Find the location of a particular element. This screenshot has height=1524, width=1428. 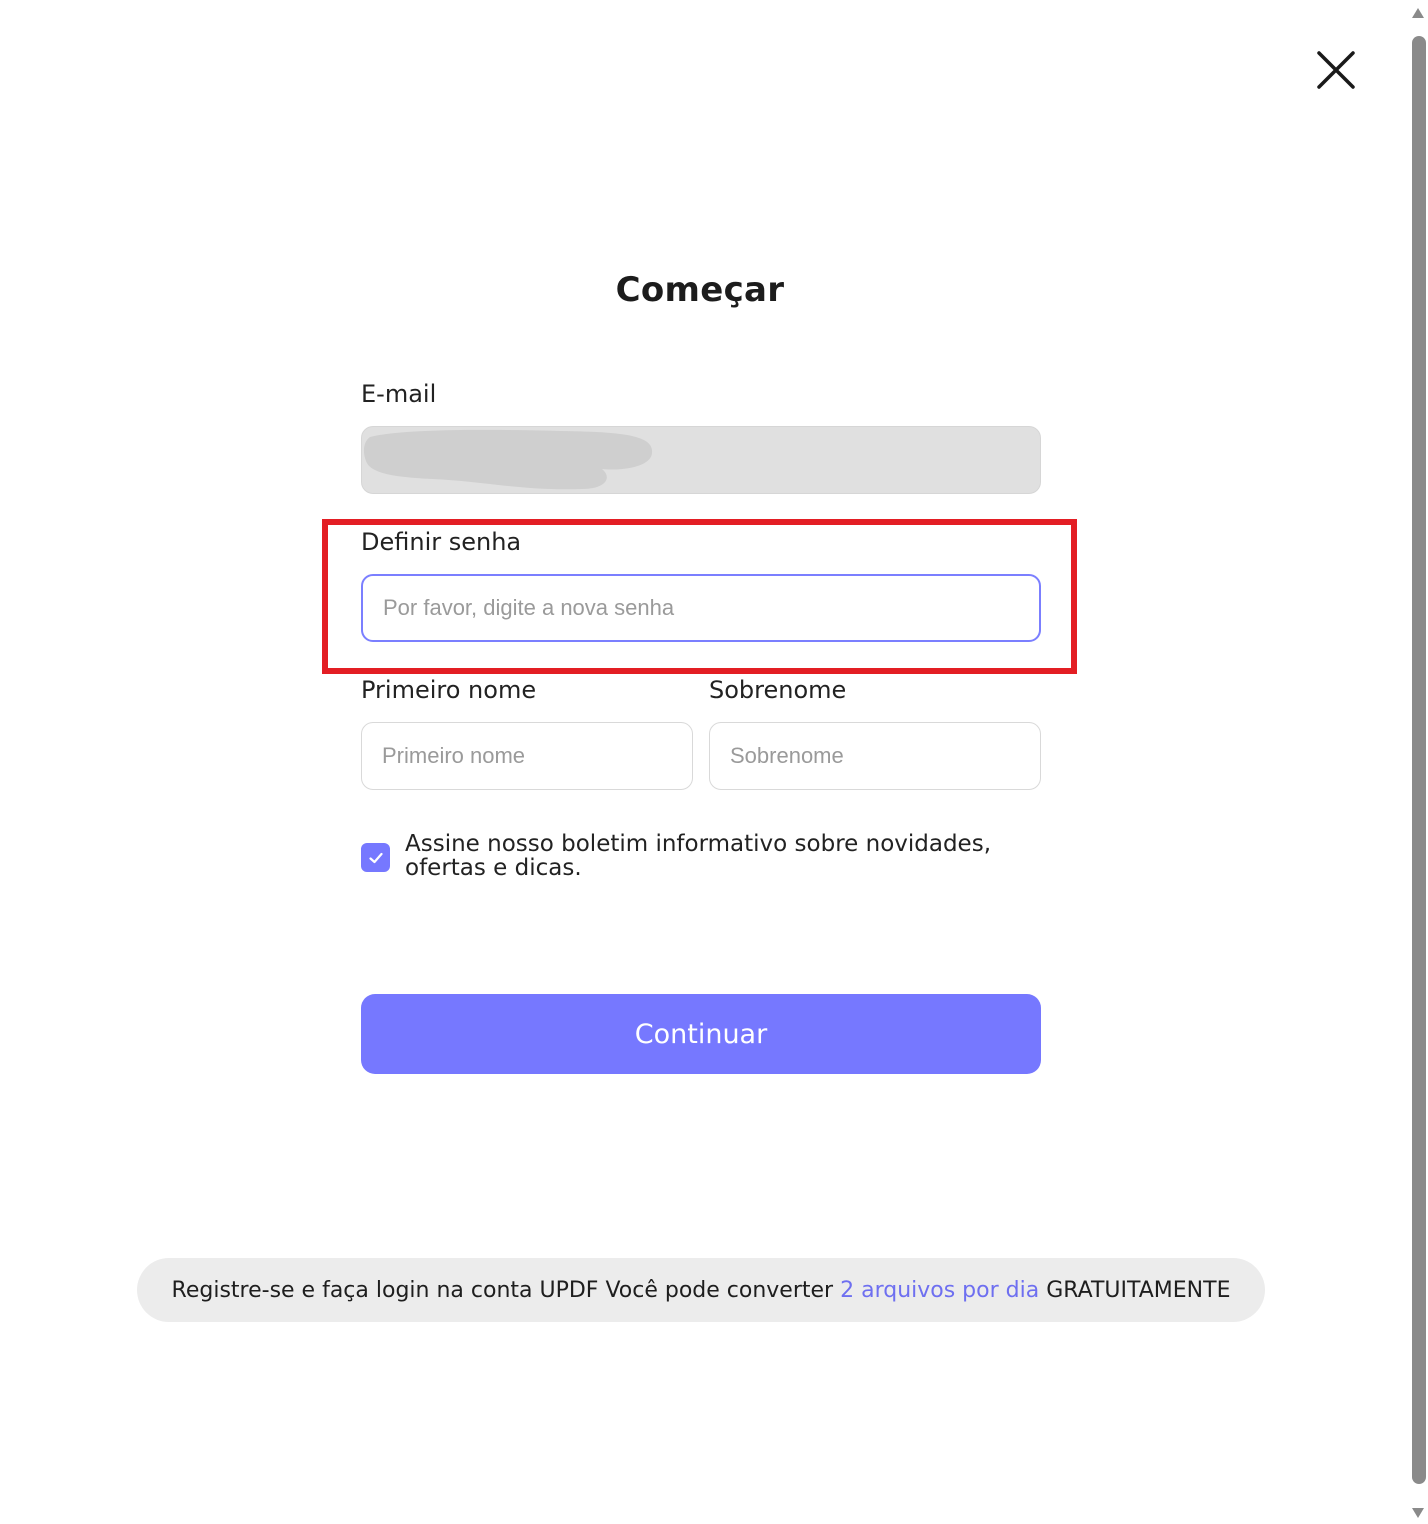

check-icon is located at coordinates (375, 857).